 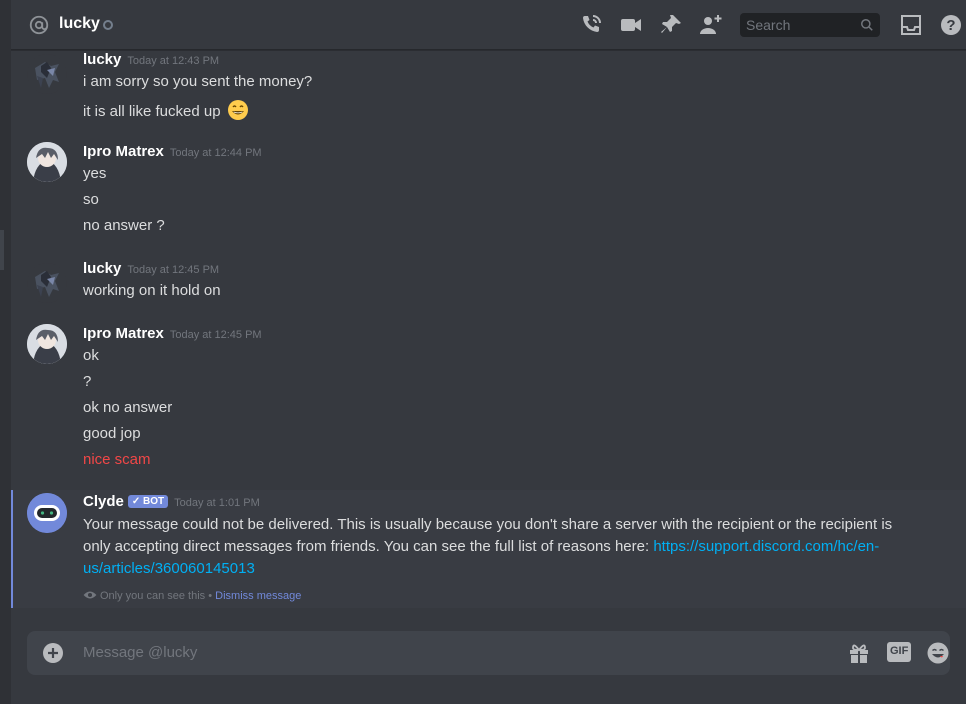 I want to click on add-friend-icon, so click(x=711, y=25).